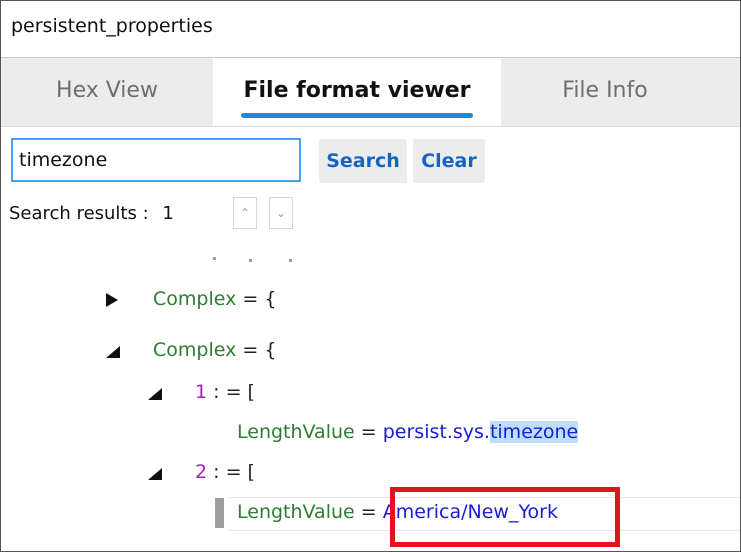 The image size is (741, 552). I want to click on clear-button: Clear, so click(449, 161).